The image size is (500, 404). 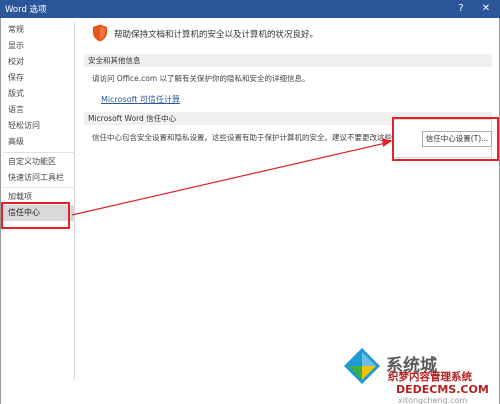 I want to click on sidebar-item-quick-access-toolbar: 快速访问工具栏, so click(x=39, y=178).